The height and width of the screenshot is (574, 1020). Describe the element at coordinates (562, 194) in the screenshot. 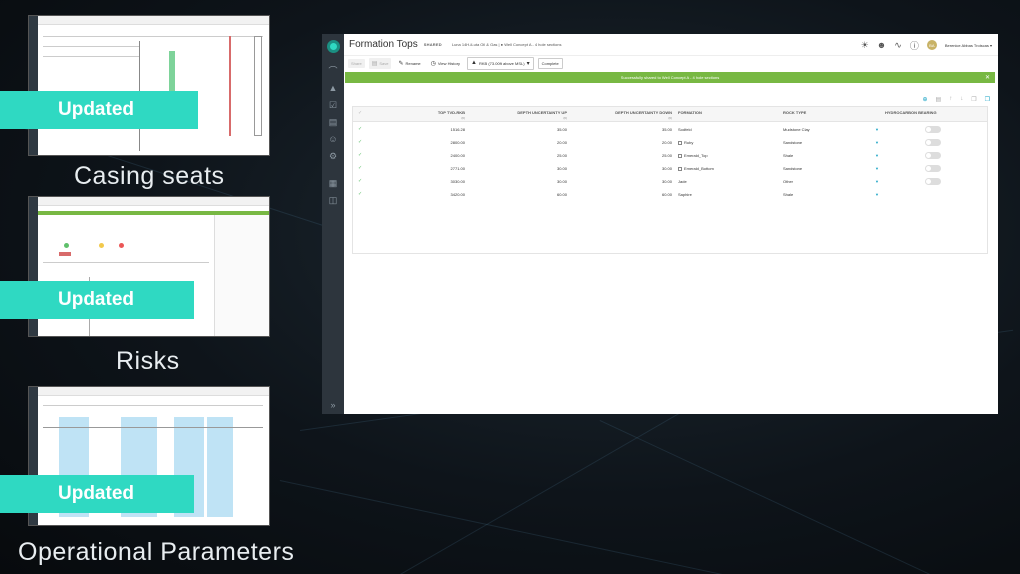

I see `uncertainty-up-cell: 60.00` at that location.